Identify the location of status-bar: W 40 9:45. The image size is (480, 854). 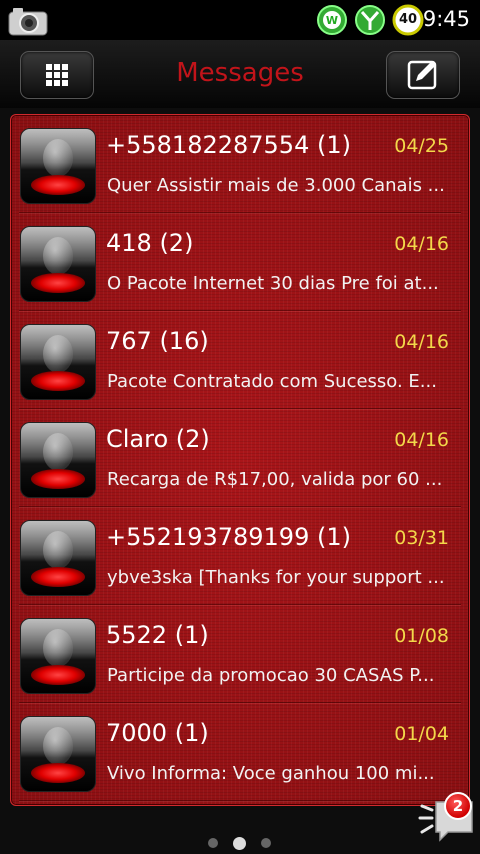
(240, 20).